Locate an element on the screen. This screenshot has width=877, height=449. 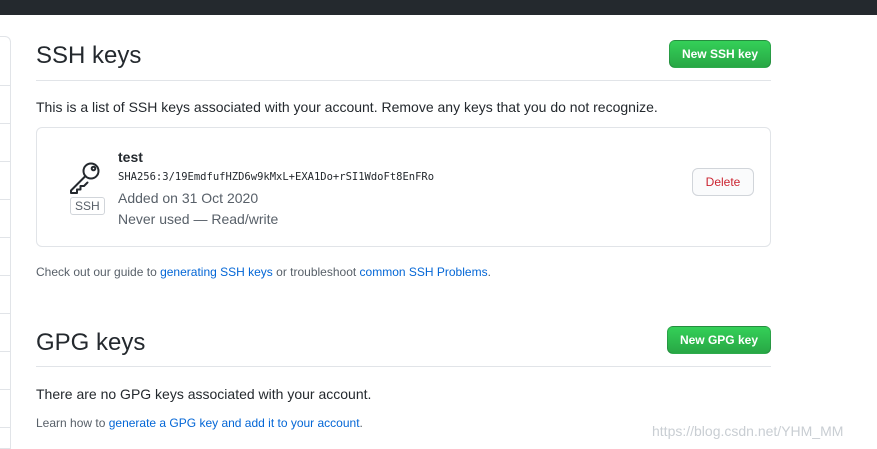
ssh-keys-title: SSH keys is located at coordinates (89, 55).